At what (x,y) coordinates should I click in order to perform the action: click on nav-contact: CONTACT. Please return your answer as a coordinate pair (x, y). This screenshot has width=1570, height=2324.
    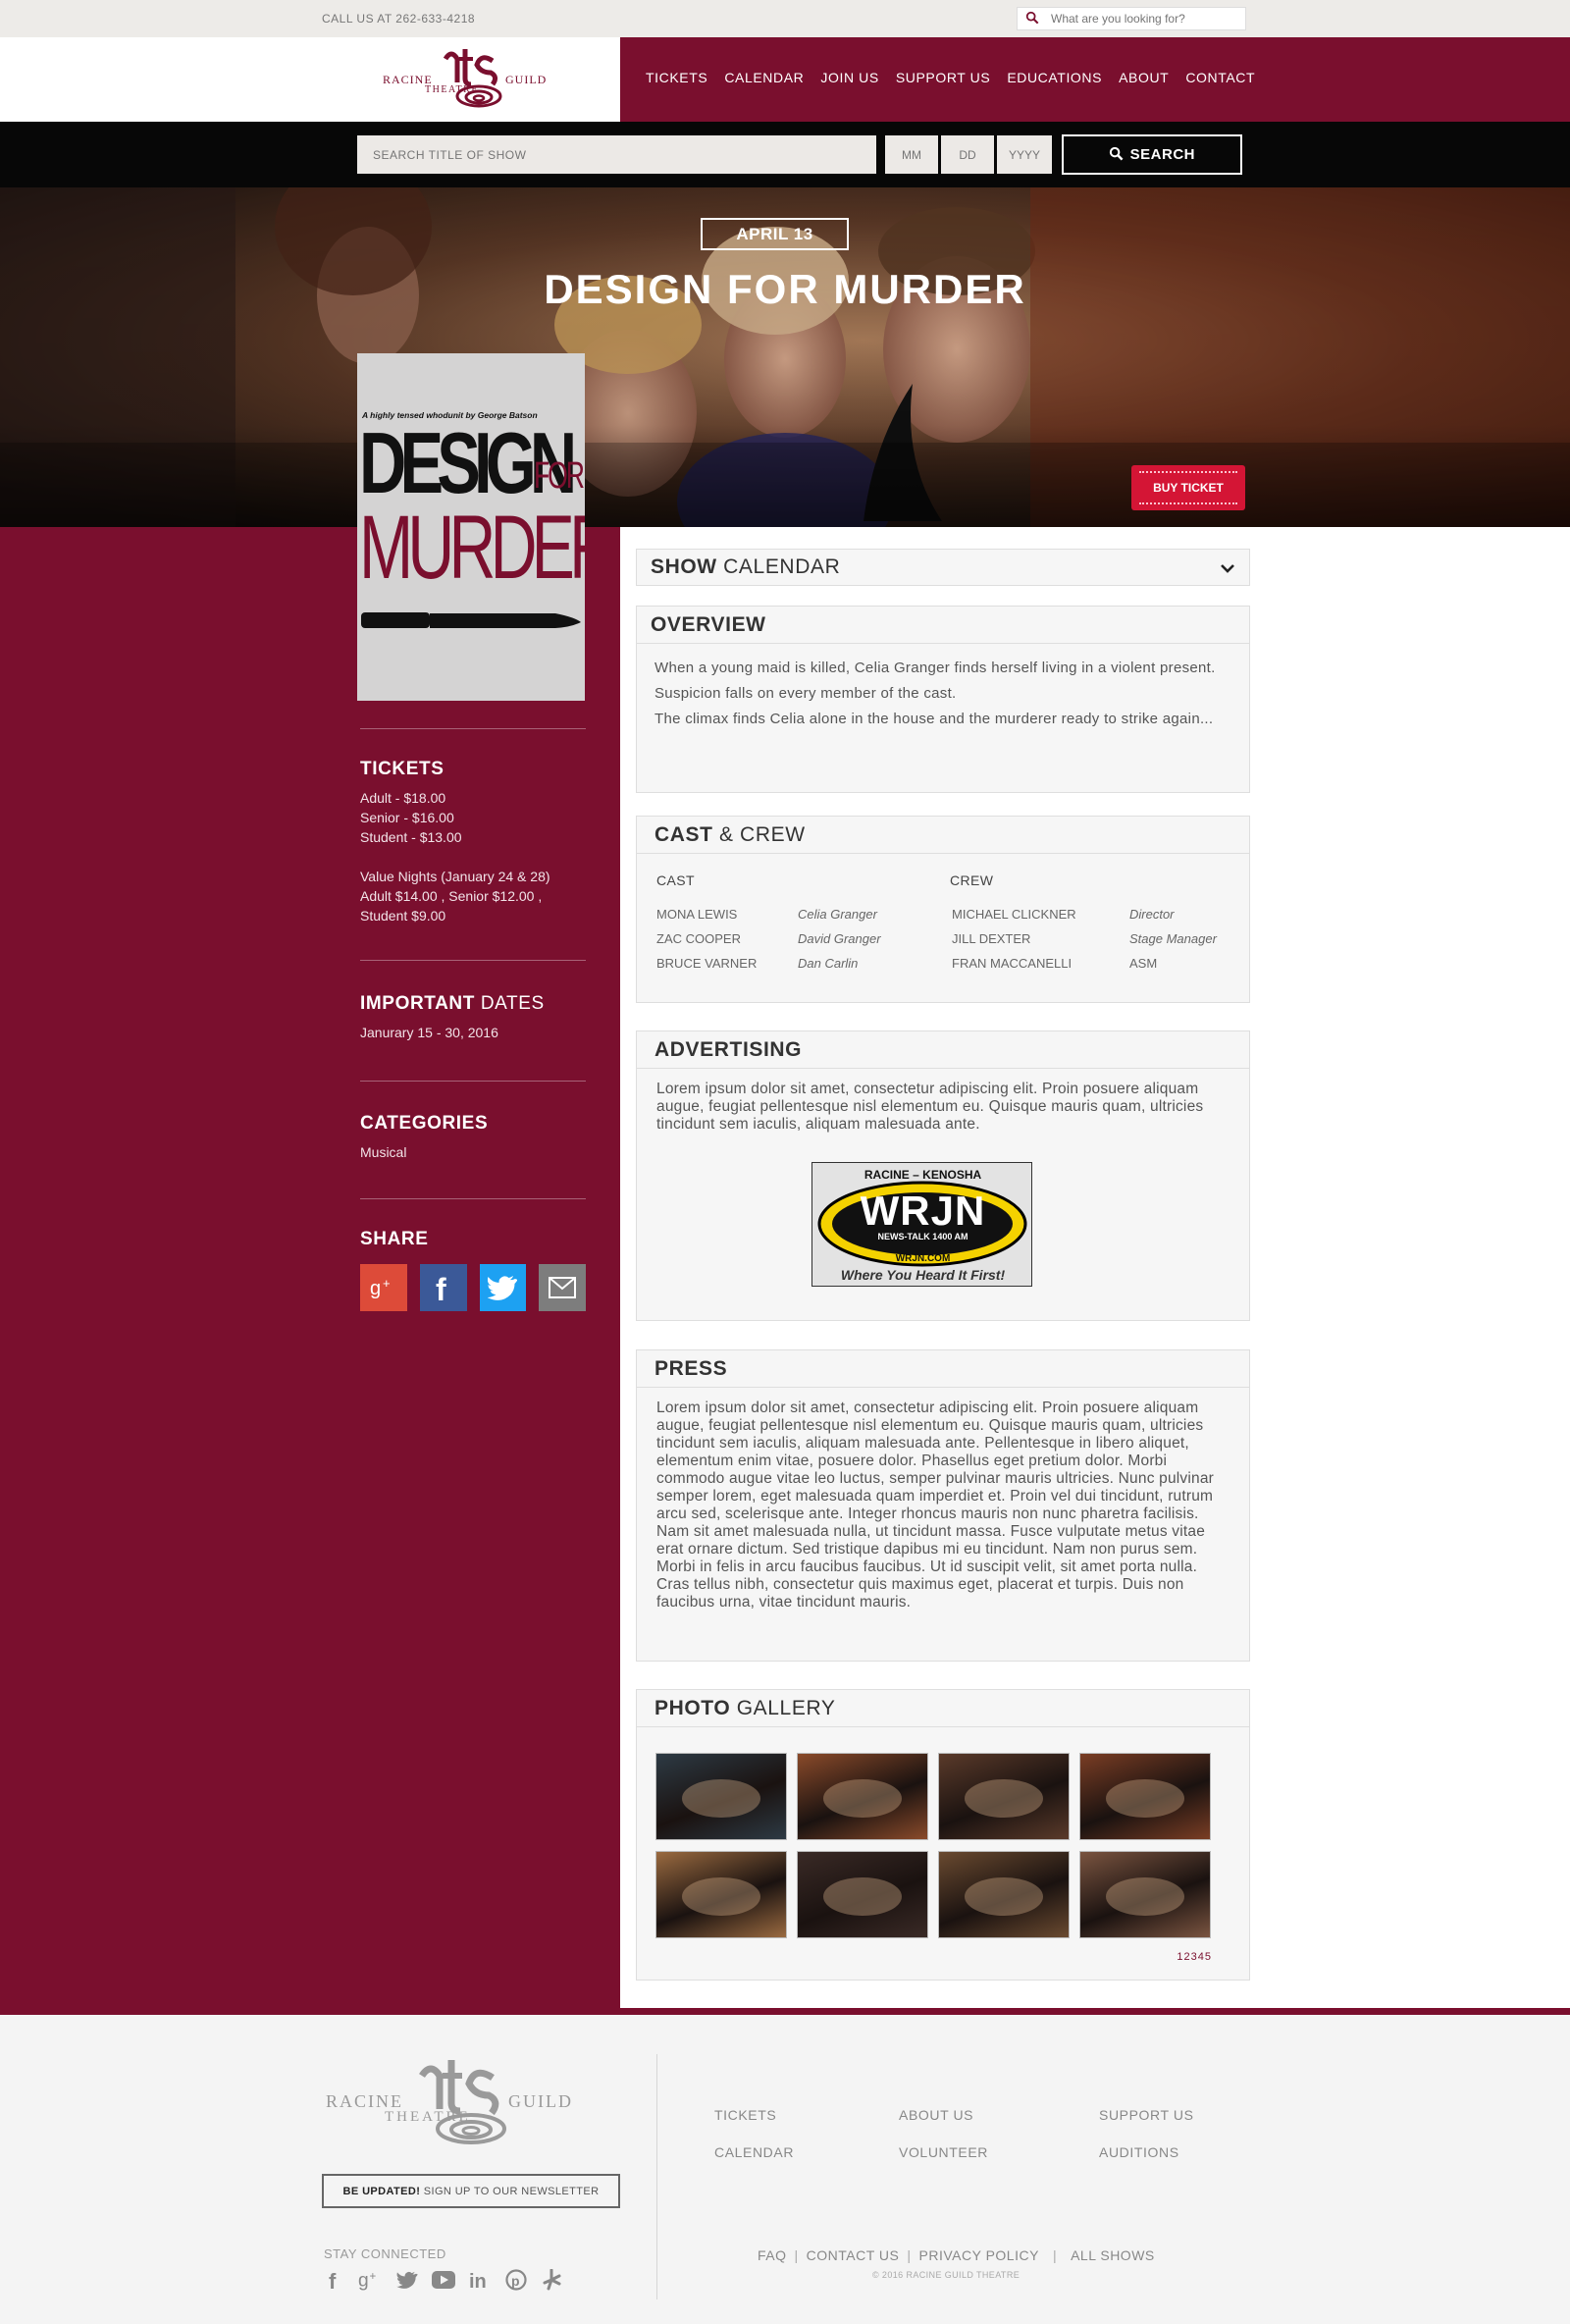
    Looking at the image, I should click on (1220, 78).